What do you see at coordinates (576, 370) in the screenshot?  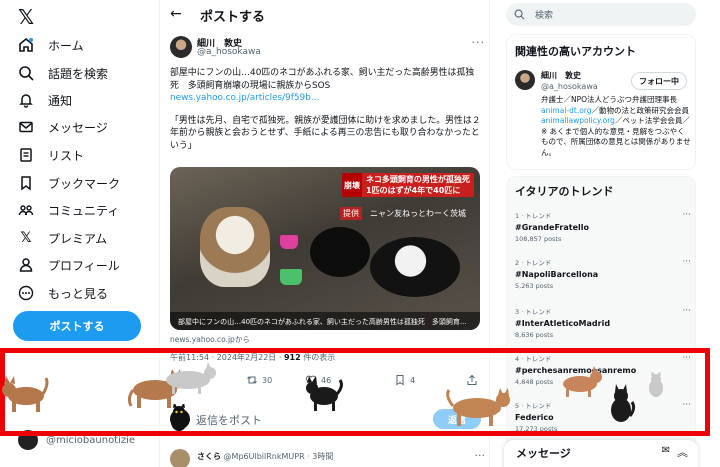 I see `trend-name: #perchesanremoesanremo` at bounding box center [576, 370].